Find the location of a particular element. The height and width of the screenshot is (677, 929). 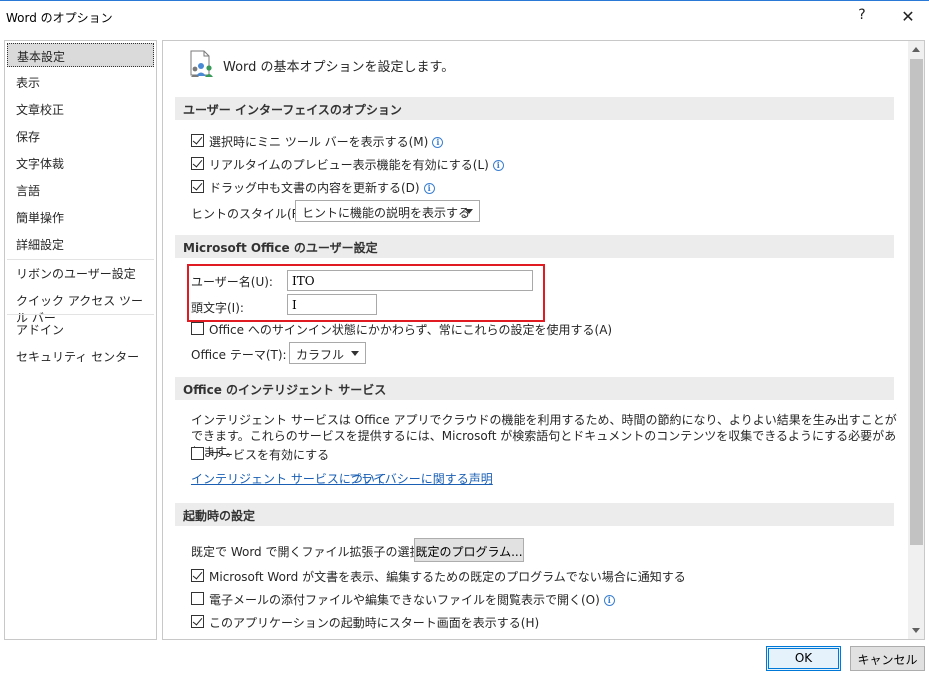

sidebar-item-addins: アドイン is located at coordinates (80, 329).